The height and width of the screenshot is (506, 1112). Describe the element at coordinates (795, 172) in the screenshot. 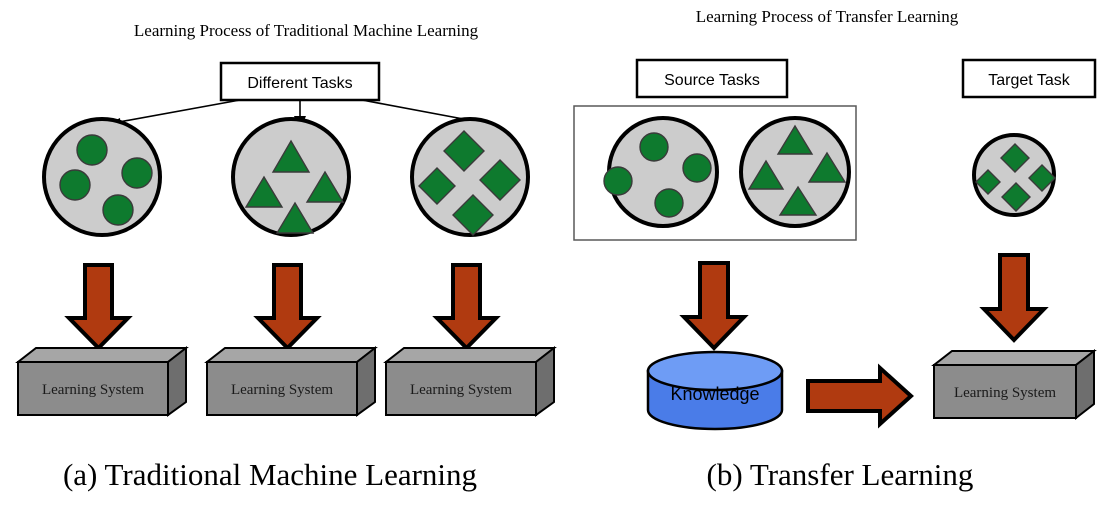

I see `source-task-group-triangles` at that location.